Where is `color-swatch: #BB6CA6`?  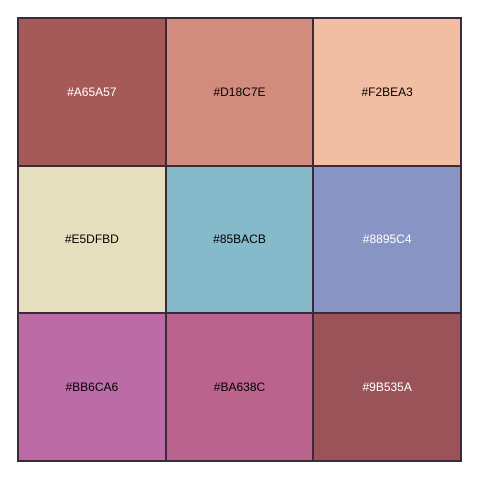 color-swatch: #BB6CA6 is located at coordinates (92, 387).